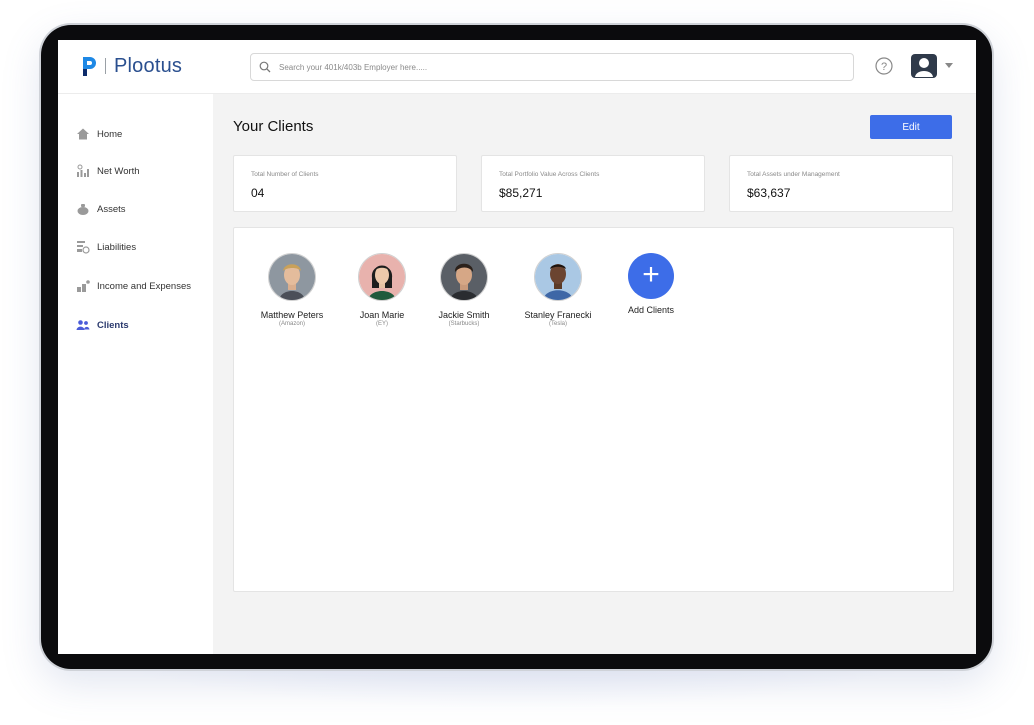 The image size is (1034, 725). Describe the element at coordinates (273, 126) in the screenshot. I see `page-title: Your Clients` at that location.